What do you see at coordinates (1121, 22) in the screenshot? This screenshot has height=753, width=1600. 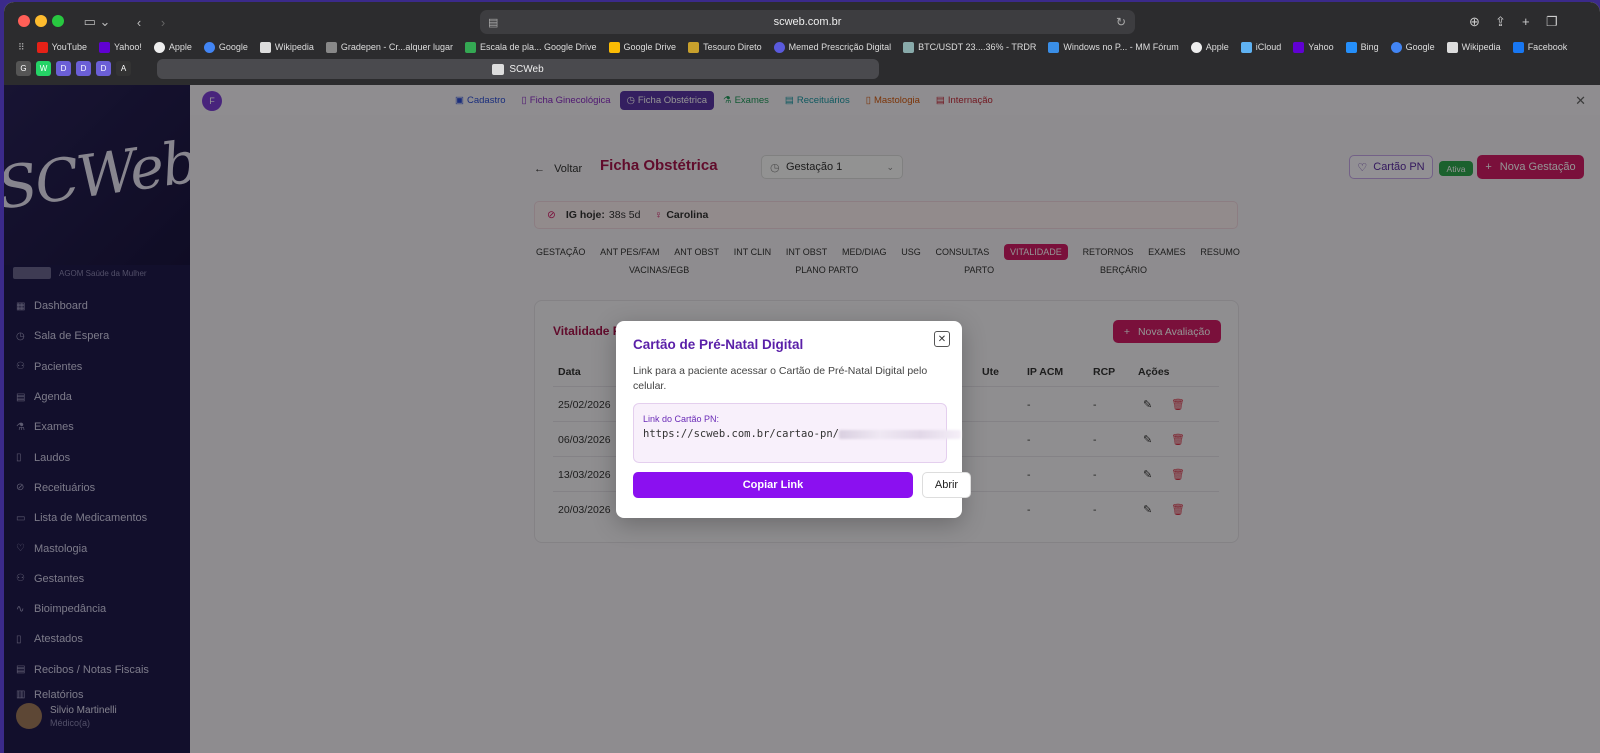 I see `reload-icon: ↻` at bounding box center [1121, 22].